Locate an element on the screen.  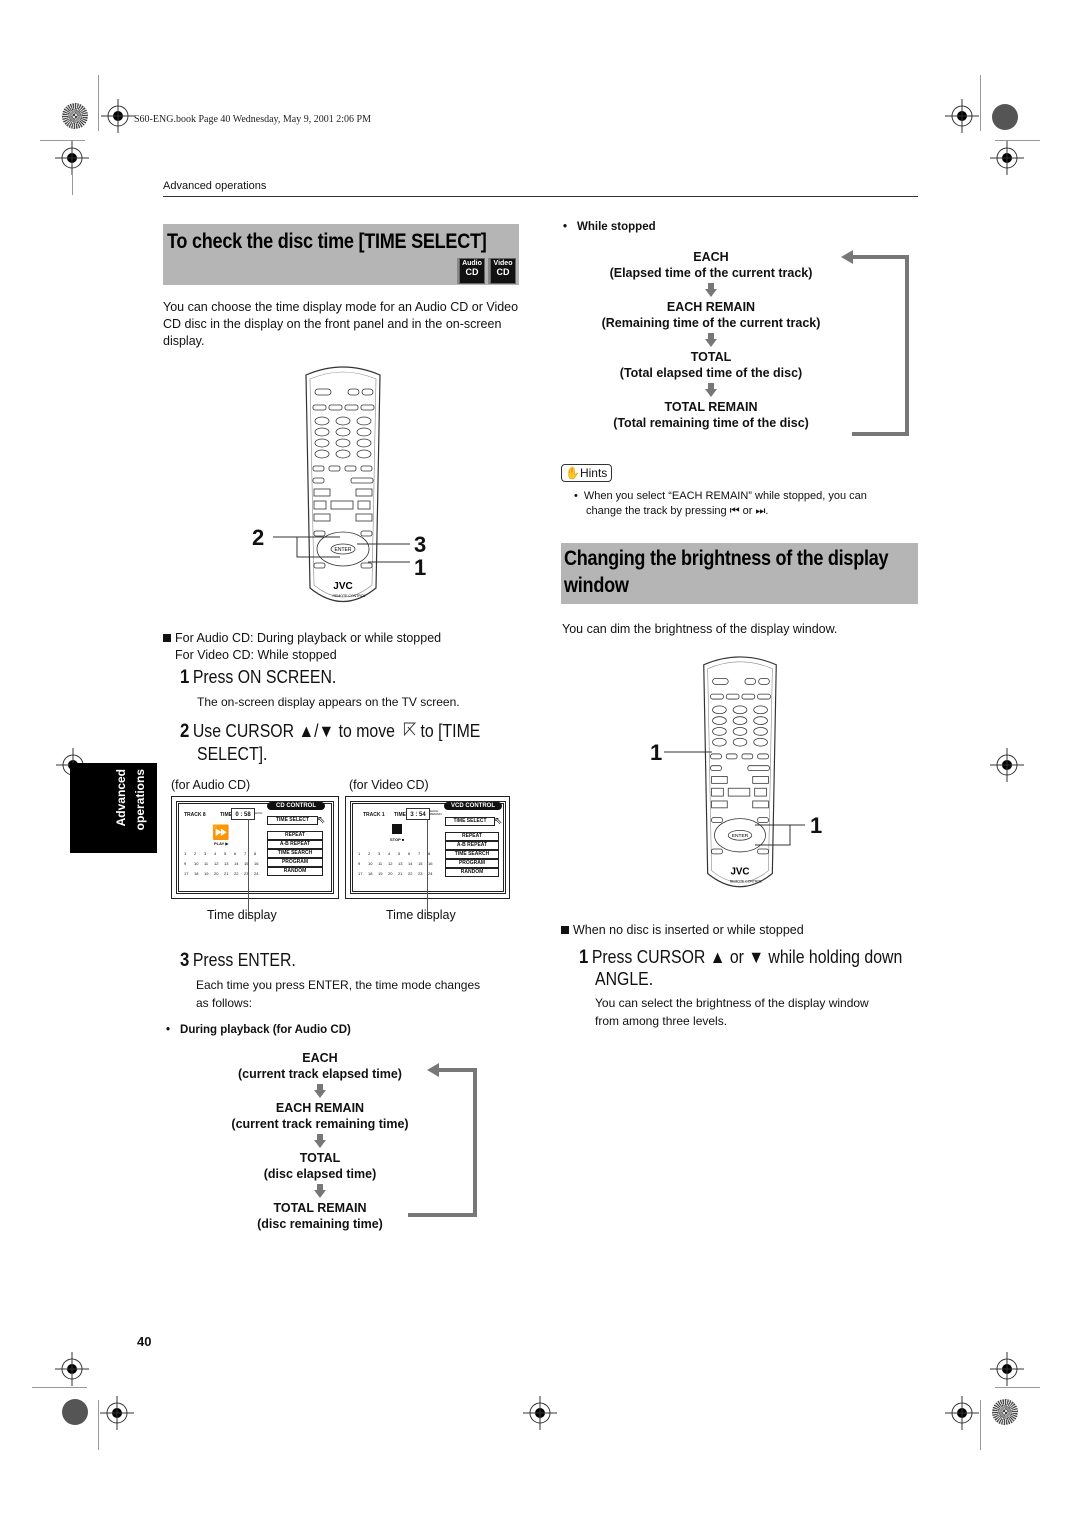
section-title: To check the disc time [TIME SELECT] is located at coordinates (327, 241).